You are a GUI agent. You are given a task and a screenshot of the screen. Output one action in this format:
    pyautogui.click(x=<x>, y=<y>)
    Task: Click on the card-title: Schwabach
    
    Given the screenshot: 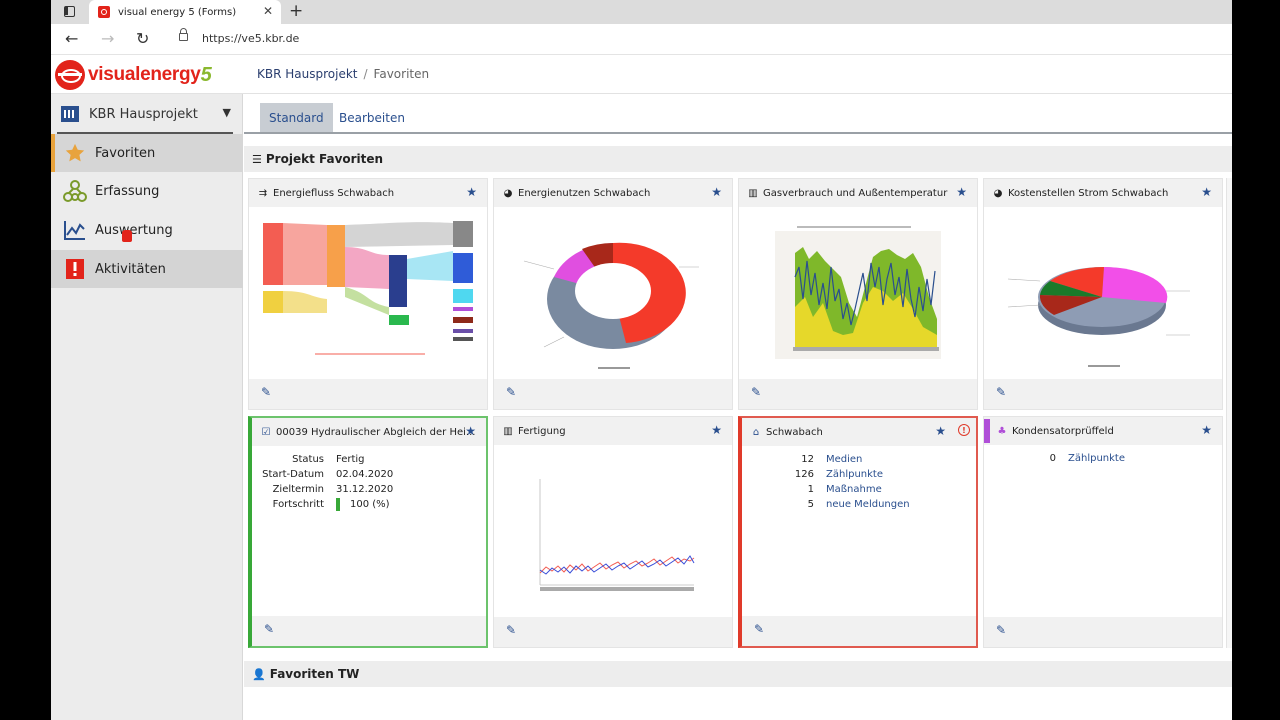 What is the action you would take?
    pyautogui.click(x=794, y=432)
    